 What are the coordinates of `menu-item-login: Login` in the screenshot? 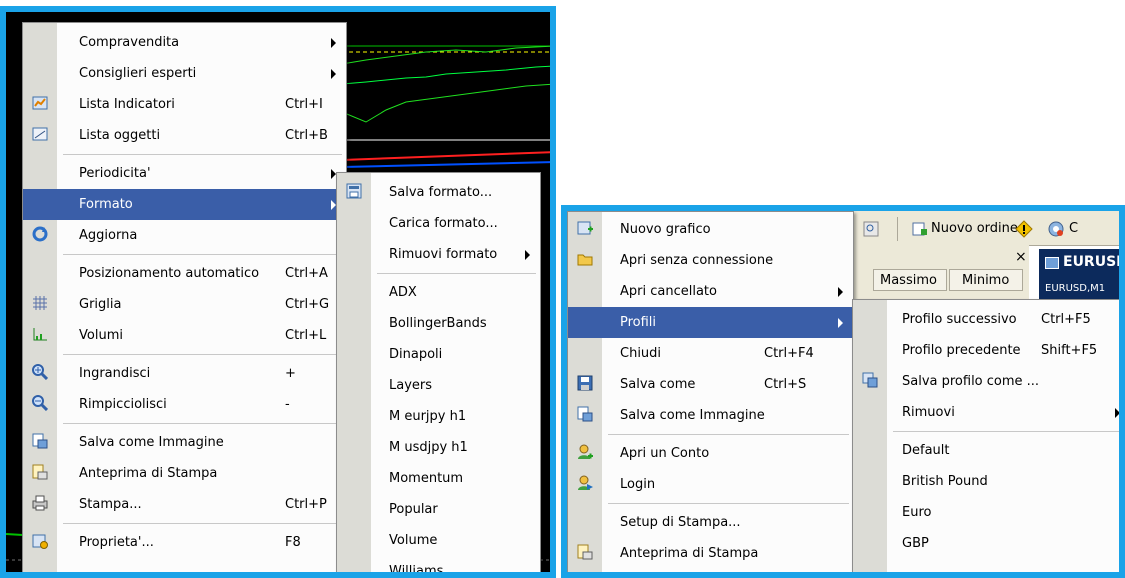 It's located at (710, 484).